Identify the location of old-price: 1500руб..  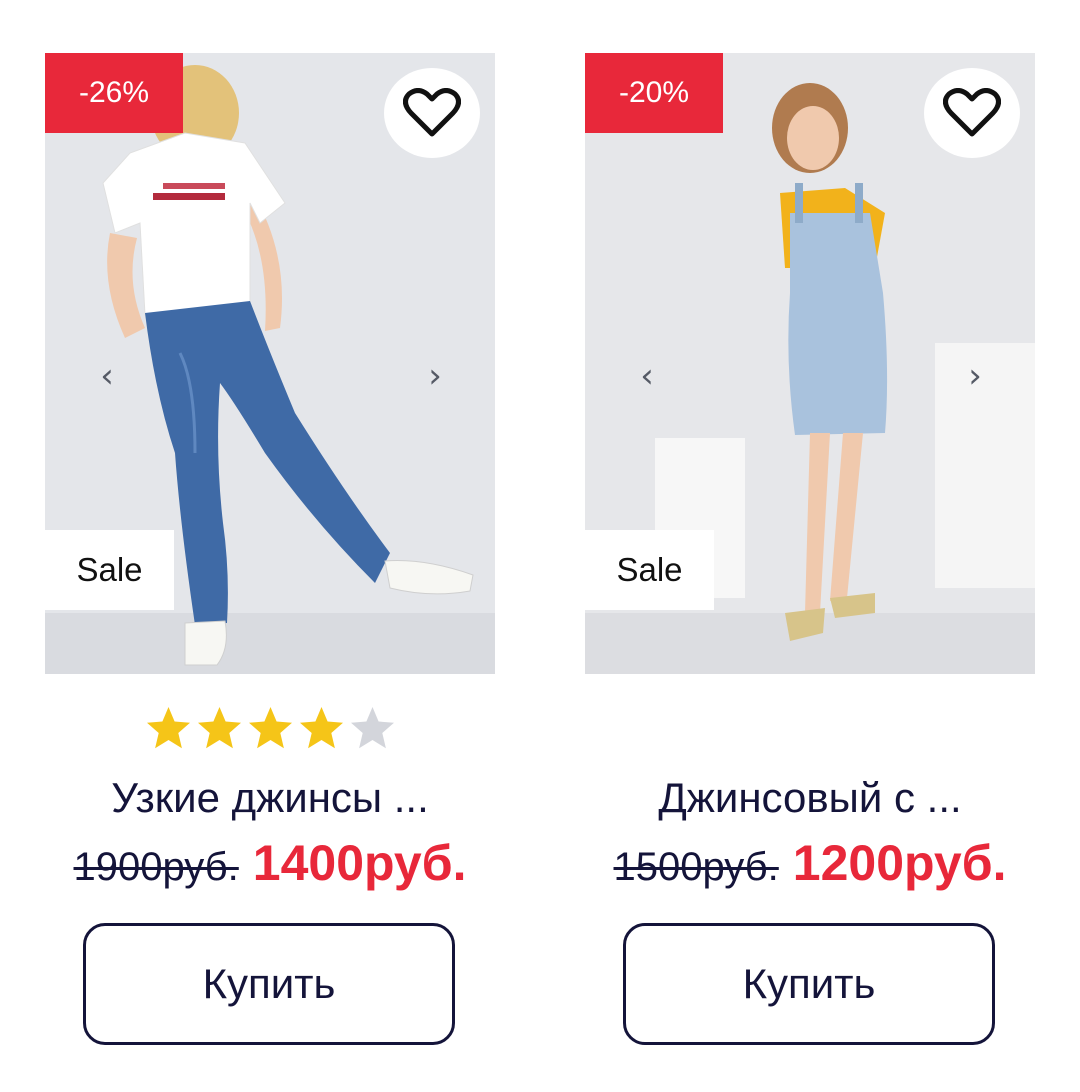
(696, 867).